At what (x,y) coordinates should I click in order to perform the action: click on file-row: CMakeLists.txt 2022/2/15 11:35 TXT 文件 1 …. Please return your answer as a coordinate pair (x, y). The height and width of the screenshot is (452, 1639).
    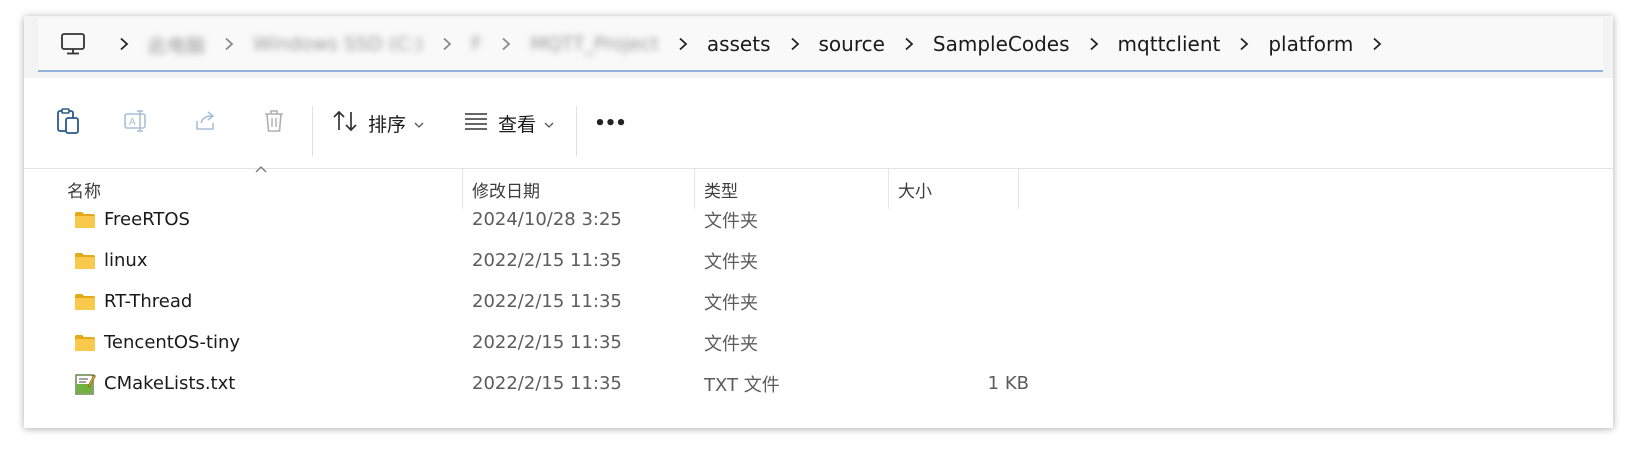
    Looking at the image, I should click on (548, 383).